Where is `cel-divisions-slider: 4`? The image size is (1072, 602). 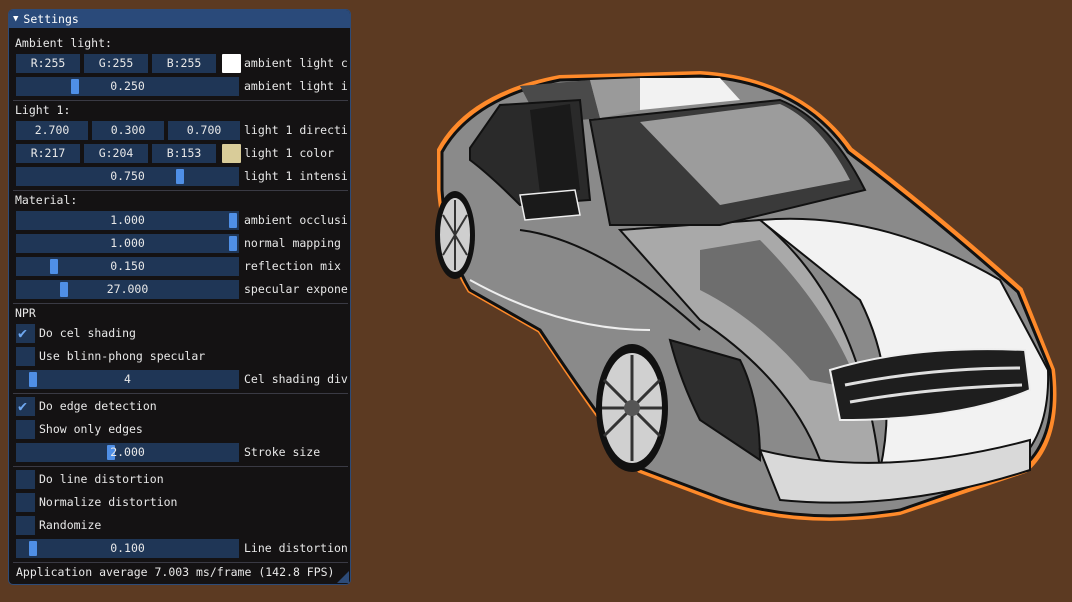 cel-divisions-slider: 4 is located at coordinates (127, 379).